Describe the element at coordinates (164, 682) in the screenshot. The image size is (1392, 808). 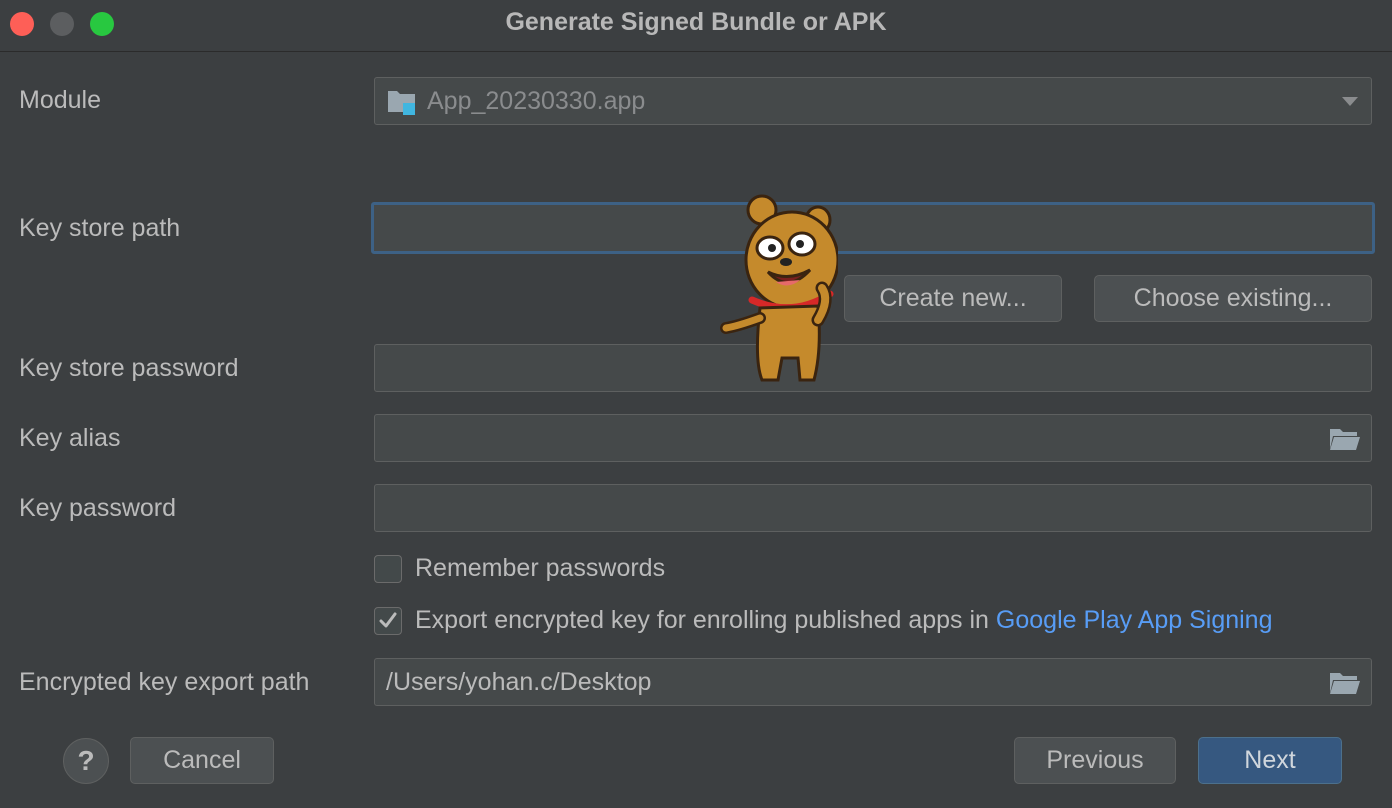
I see `export-path-label: Encrypted key export path` at that location.